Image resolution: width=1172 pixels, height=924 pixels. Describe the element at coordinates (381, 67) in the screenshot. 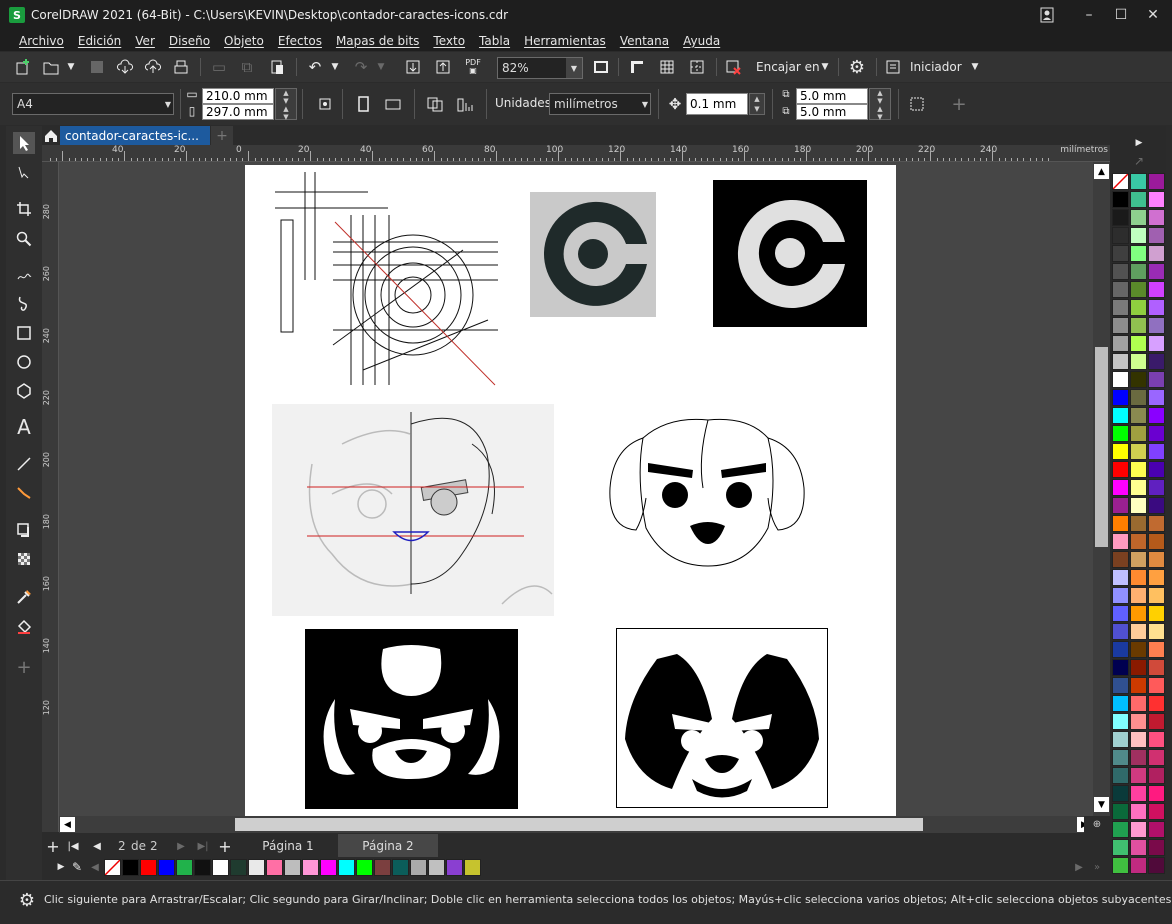

I see `redo-dropdown-icon: ▼` at that location.